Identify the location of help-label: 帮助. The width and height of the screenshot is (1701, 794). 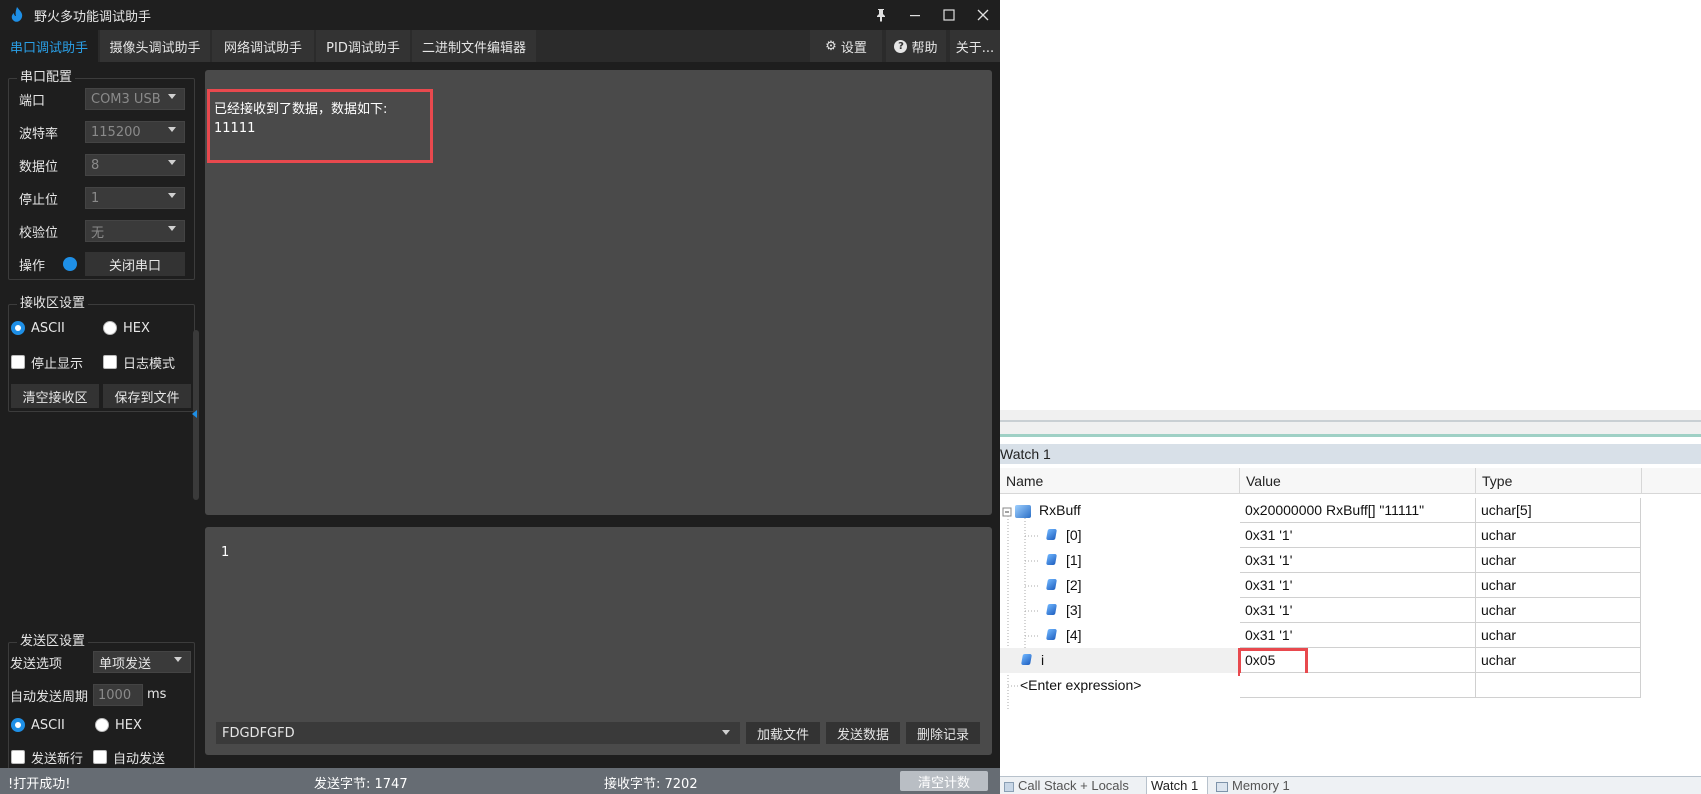
(924, 48).